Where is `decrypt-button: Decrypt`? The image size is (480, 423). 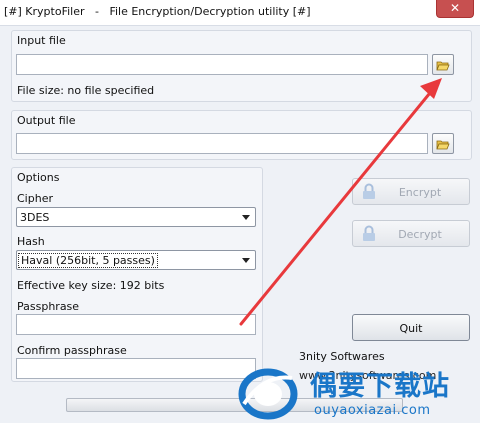
decrypt-button: Decrypt is located at coordinates (411, 233).